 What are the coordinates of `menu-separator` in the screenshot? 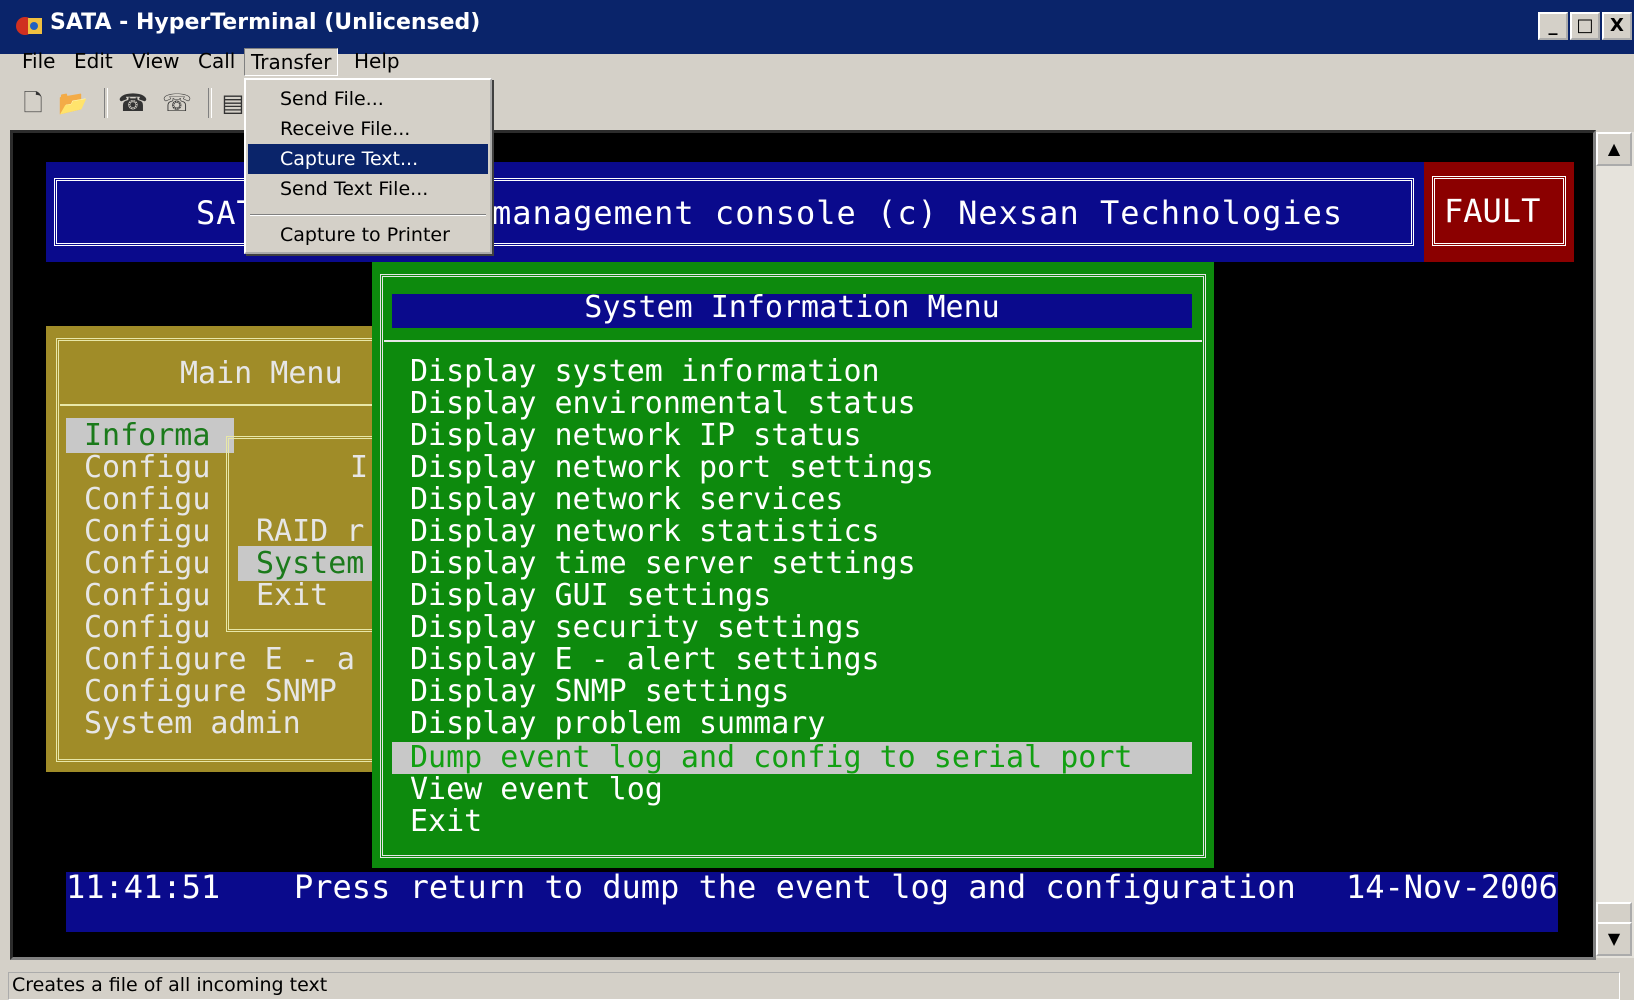 It's located at (368, 215).